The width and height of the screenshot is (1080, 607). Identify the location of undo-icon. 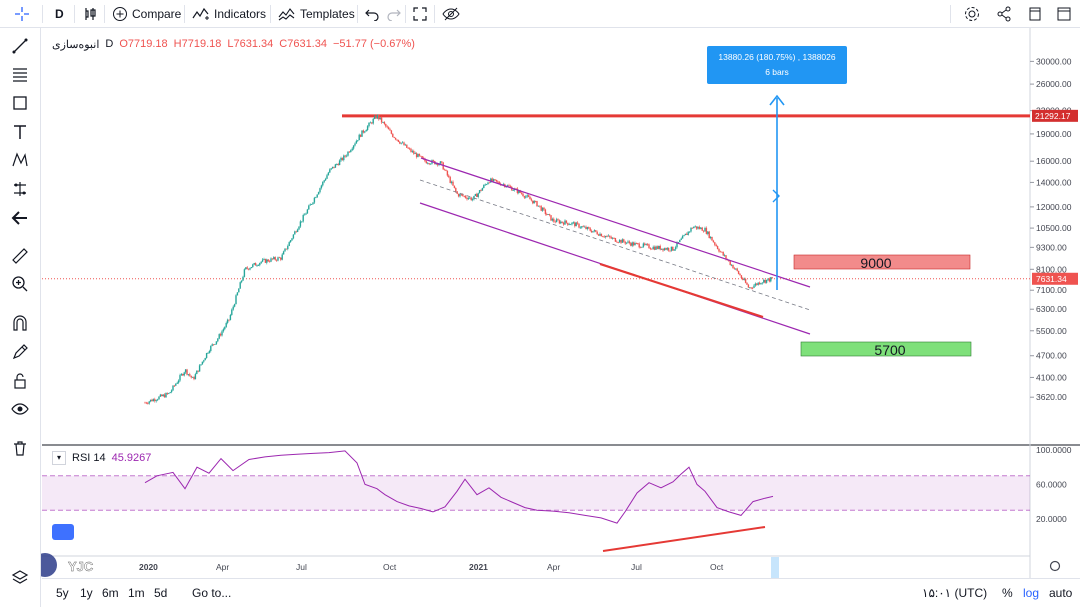
(372, 14).